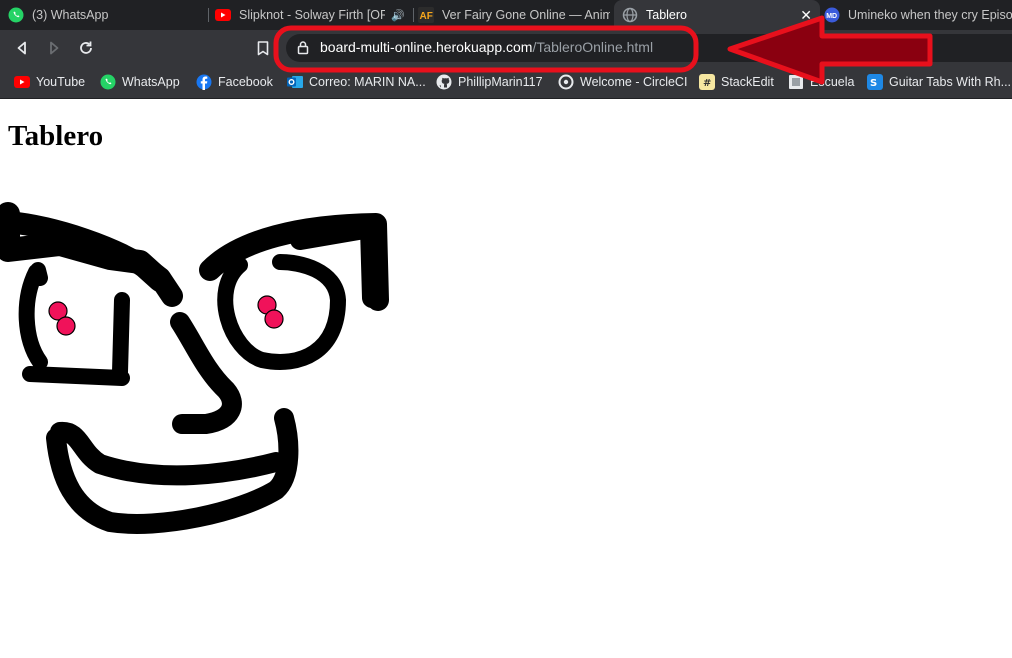 The width and height of the screenshot is (1012, 658). I want to click on reload-button, so click(86, 48).